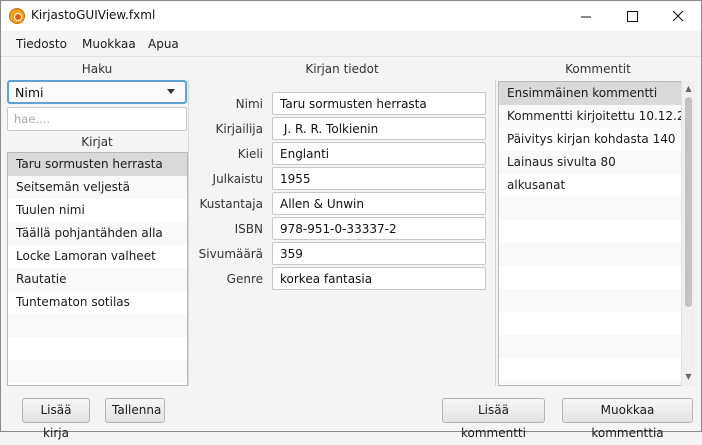 This screenshot has width=702, height=445. I want to click on comments-scrollbar: ▲ ▼, so click(688, 233).